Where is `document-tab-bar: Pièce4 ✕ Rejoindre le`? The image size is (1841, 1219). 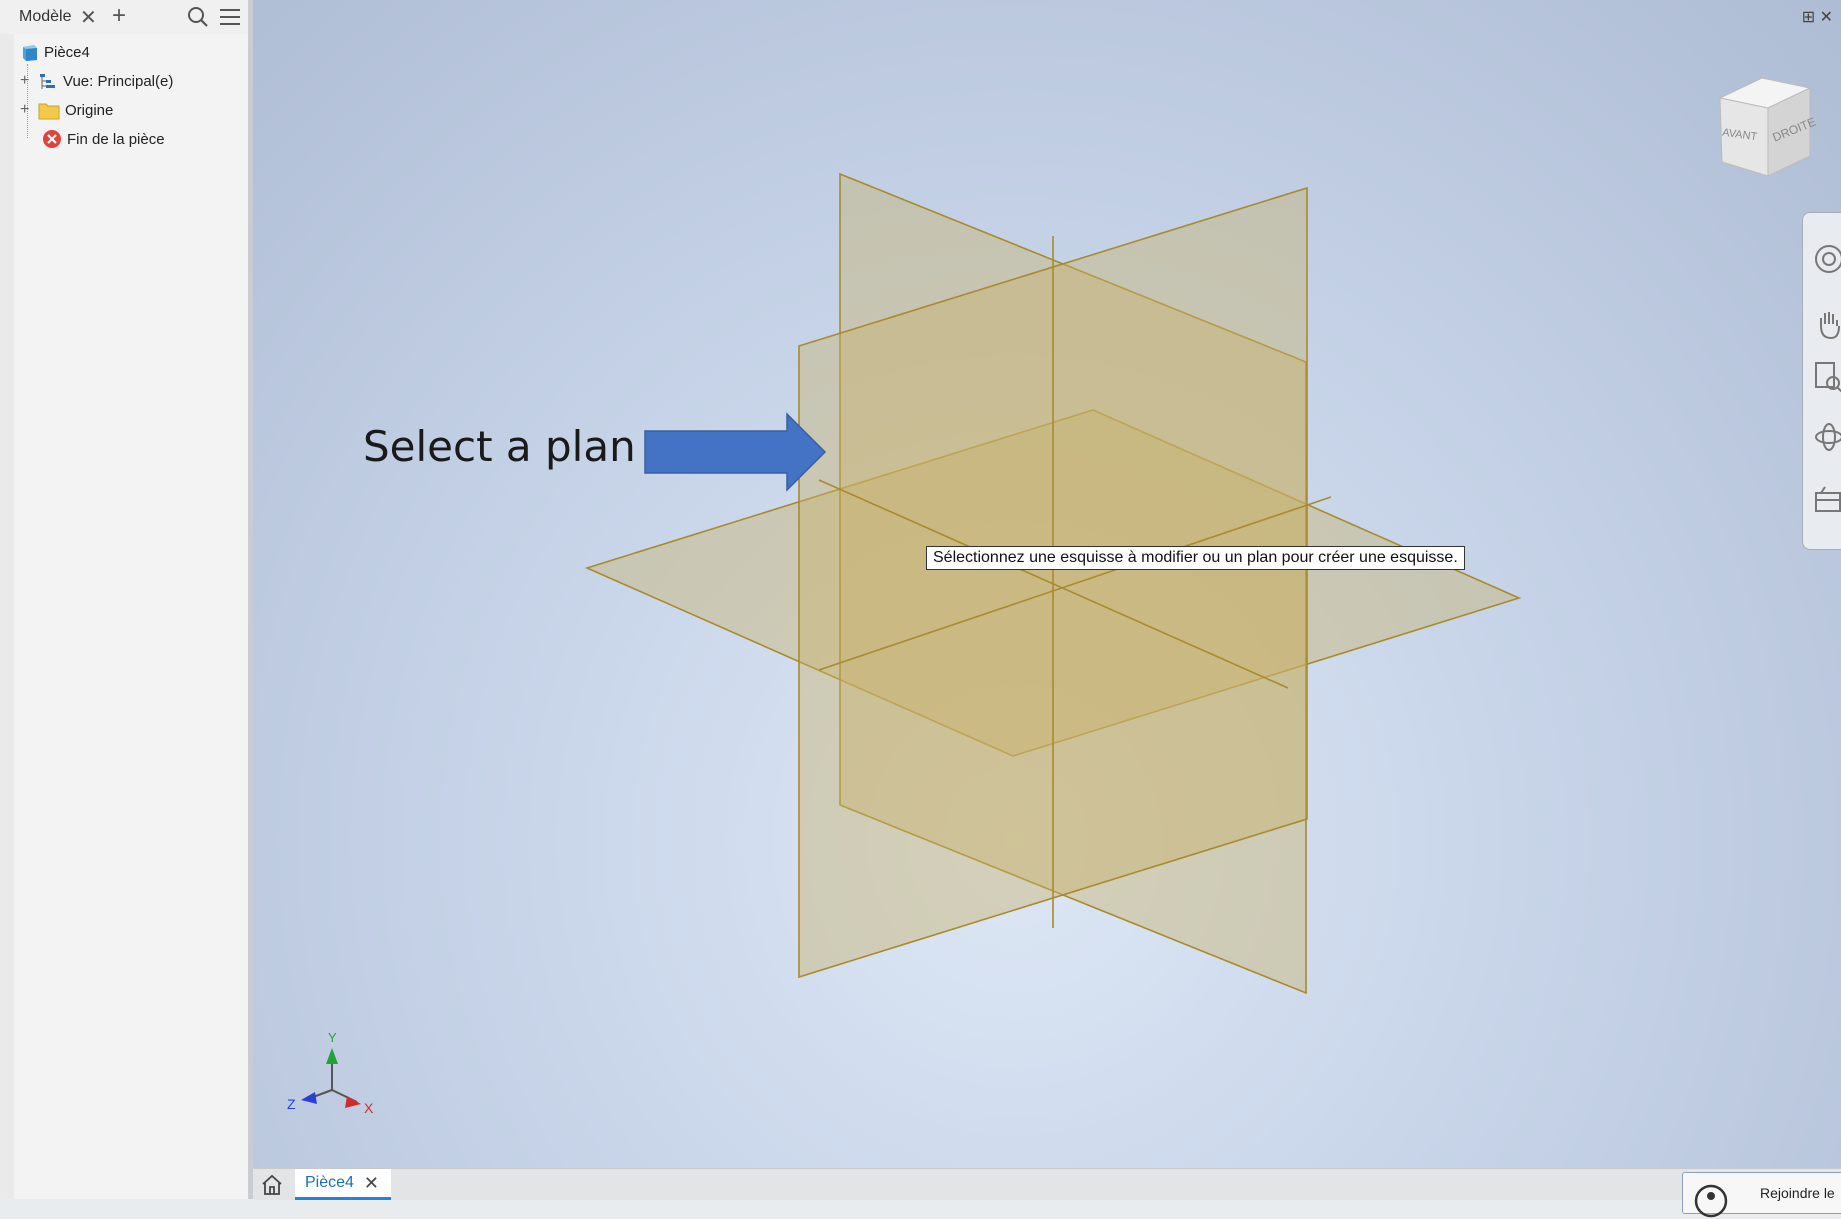 document-tab-bar: Pièce4 ✕ Rejoindre le is located at coordinates (1047, 1193).